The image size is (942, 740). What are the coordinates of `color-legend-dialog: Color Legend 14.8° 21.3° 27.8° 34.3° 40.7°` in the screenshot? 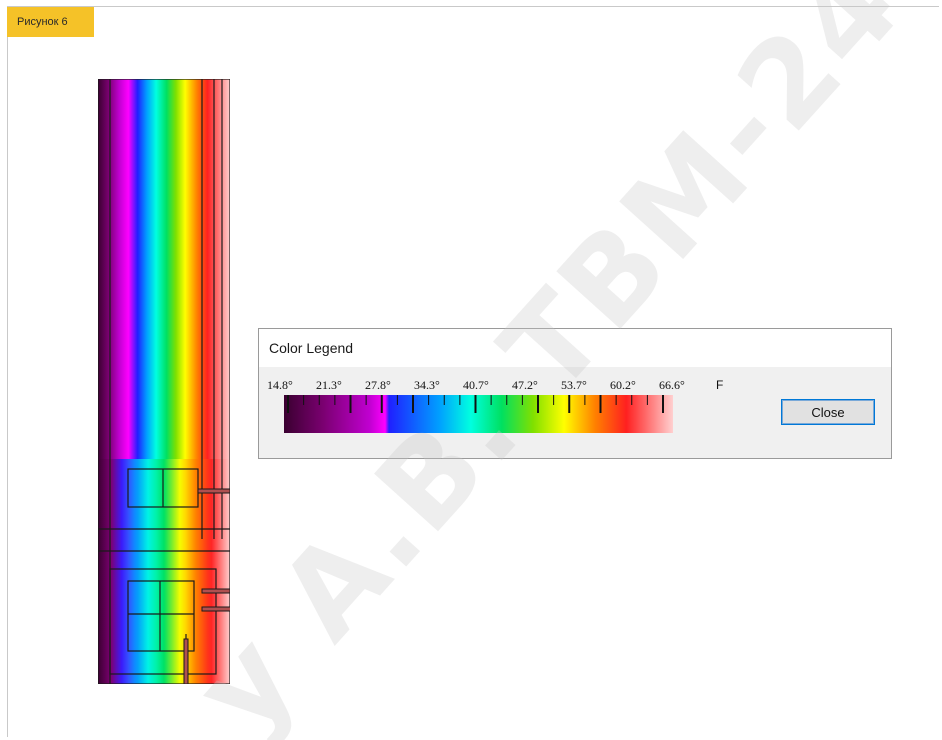 It's located at (575, 393).